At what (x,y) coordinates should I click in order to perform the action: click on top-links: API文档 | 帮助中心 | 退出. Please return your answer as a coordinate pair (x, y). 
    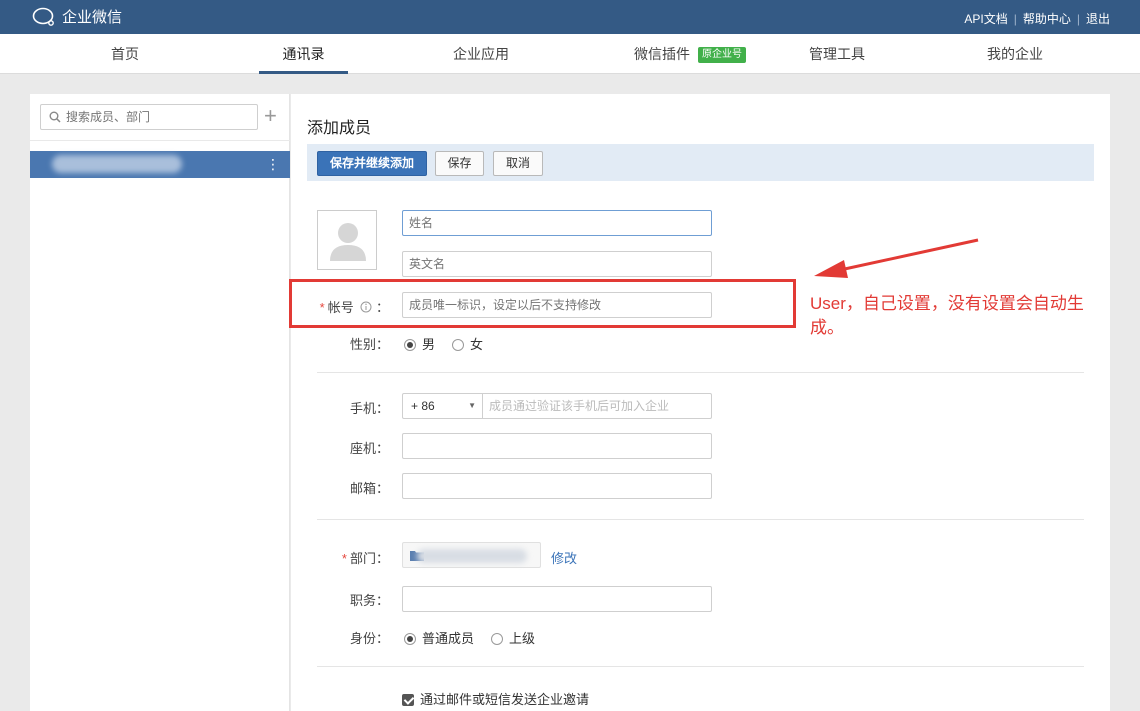
    Looking at the image, I should click on (1037, 18).